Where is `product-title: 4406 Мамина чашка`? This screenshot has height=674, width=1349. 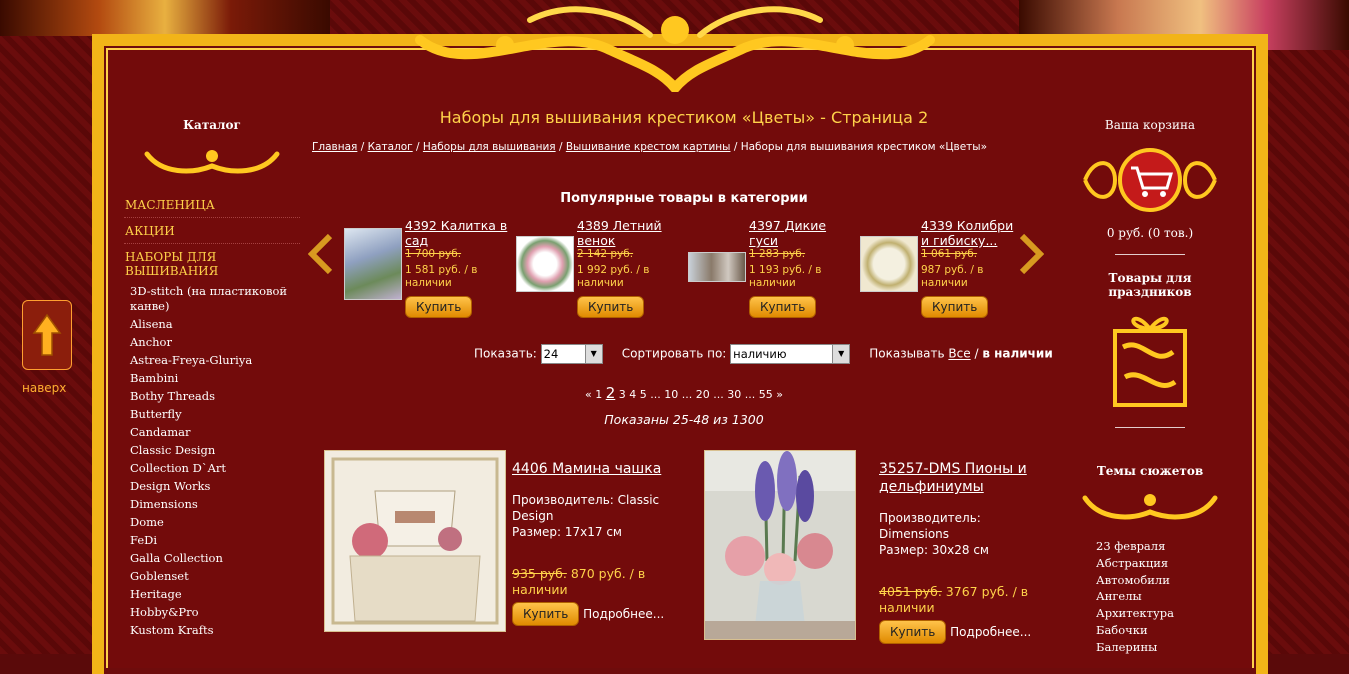
product-title: 4406 Мамина чашка is located at coordinates (602, 469).